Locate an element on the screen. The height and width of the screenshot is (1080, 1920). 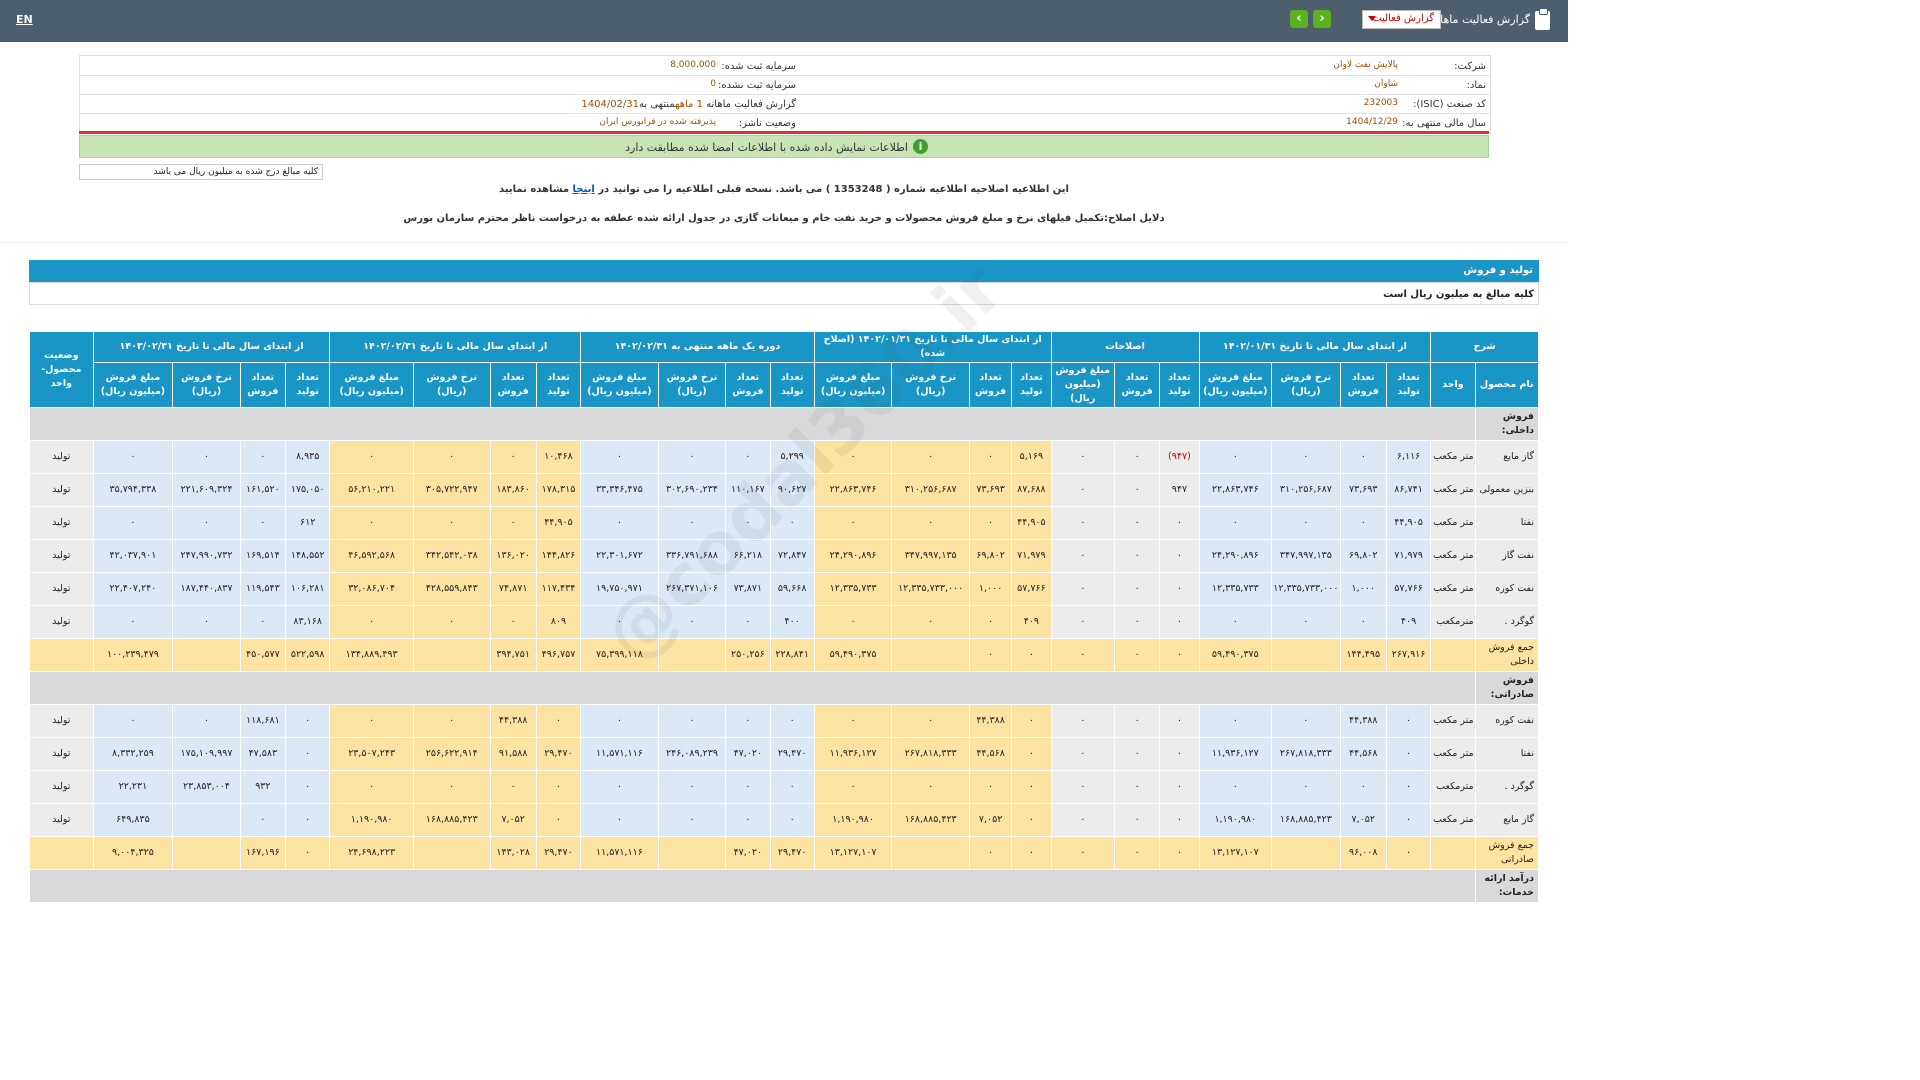
table-cell: ۵۹,۴۹۰,۳۷۵ is located at coordinates (853, 655).